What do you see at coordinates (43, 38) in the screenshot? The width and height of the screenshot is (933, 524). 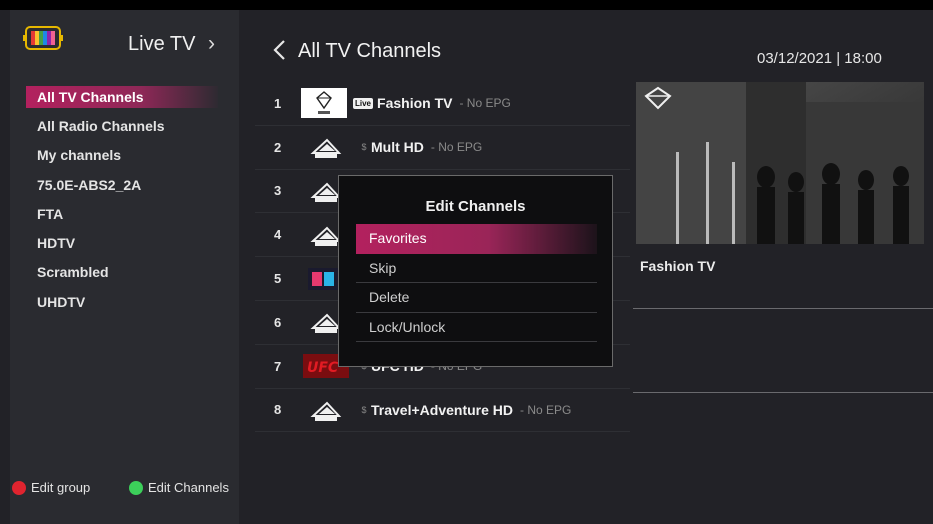 I see `tv-icon` at bounding box center [43, 38].